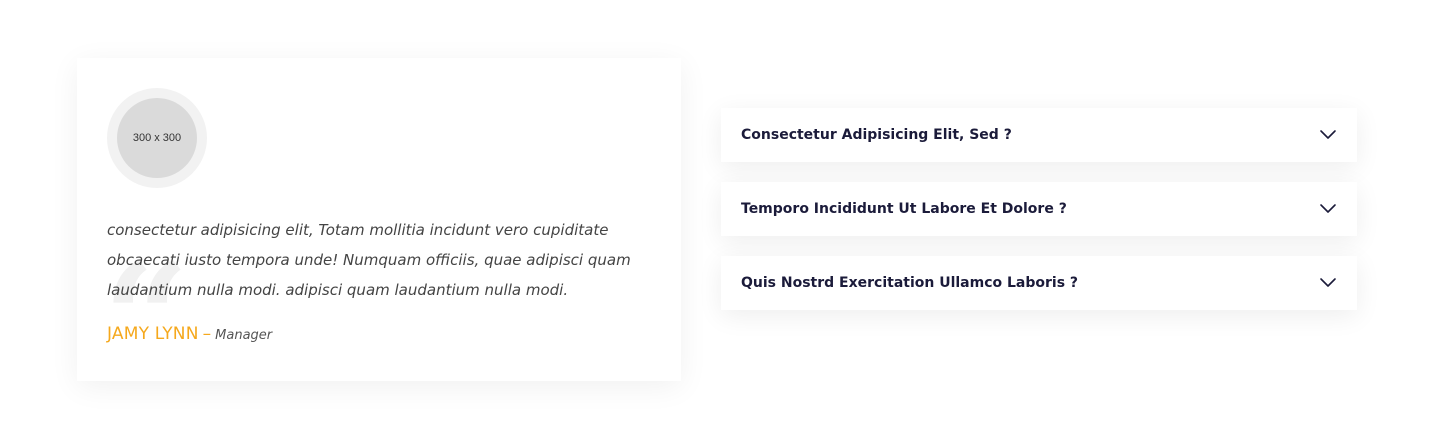  What do you see at coordinates (244, 335) in the screenshot?
I see `author-role: Manager` at bounding box center [244, 335].